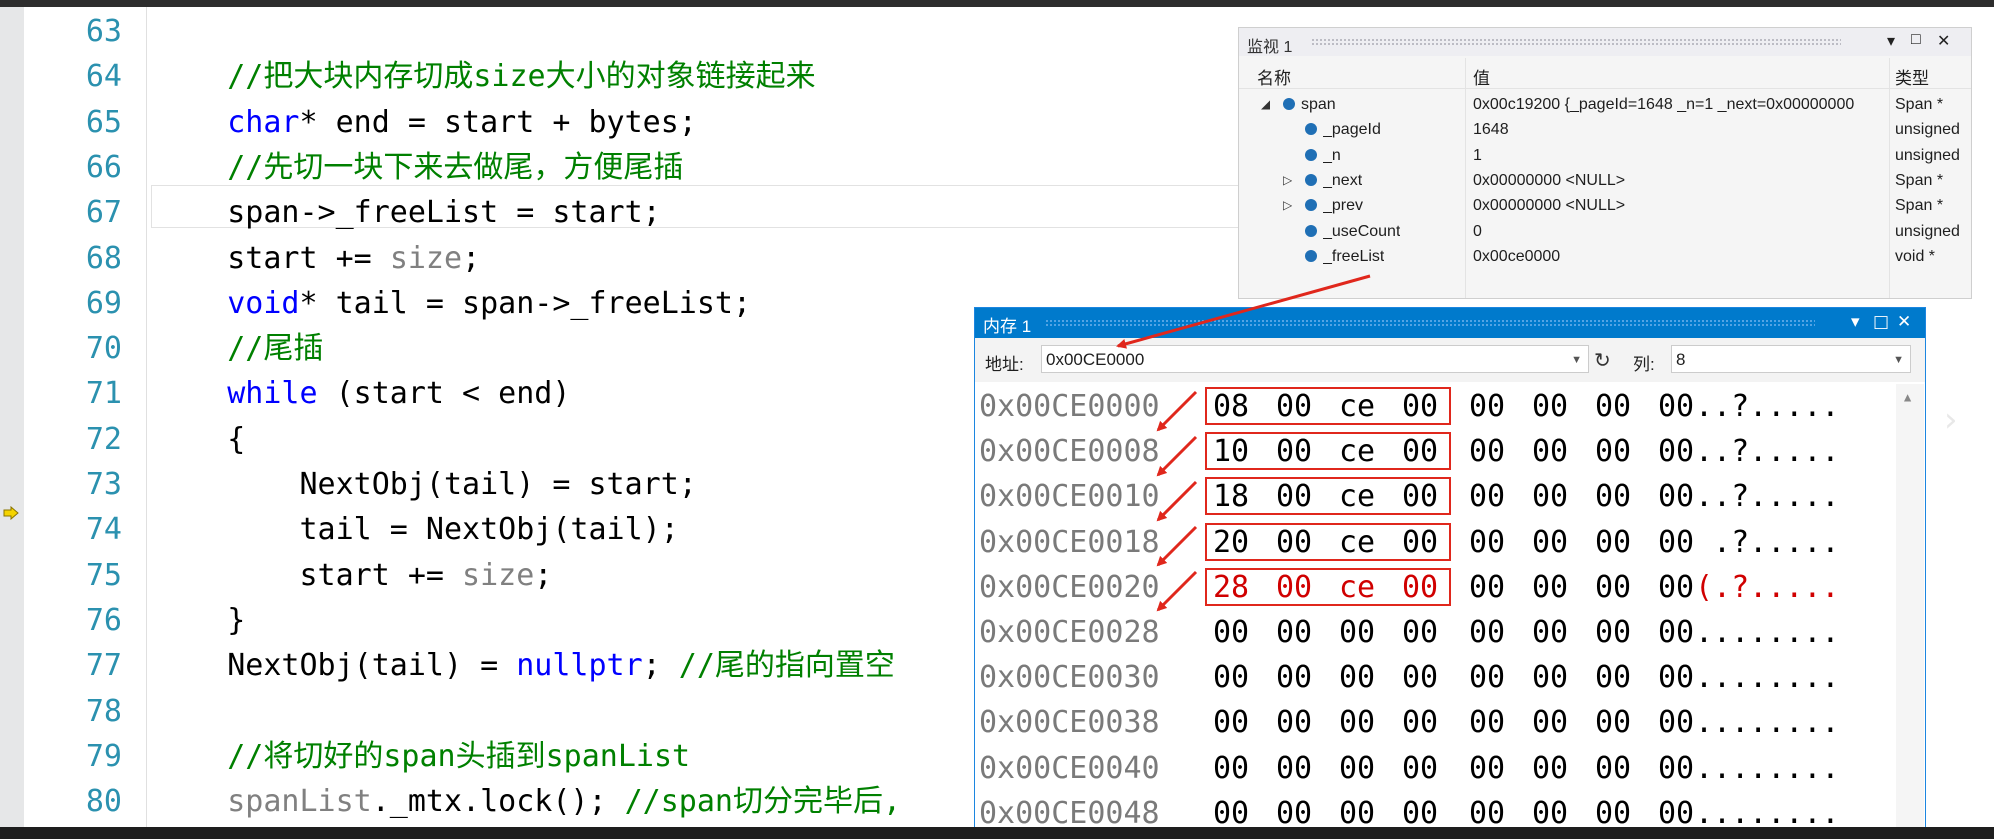 This screenshot has height=839, width=1994. What do you see at coordinates (1287, 180) in the screenshot?
I see `expand-icon: ▷` at bounding box center [1287, 180].